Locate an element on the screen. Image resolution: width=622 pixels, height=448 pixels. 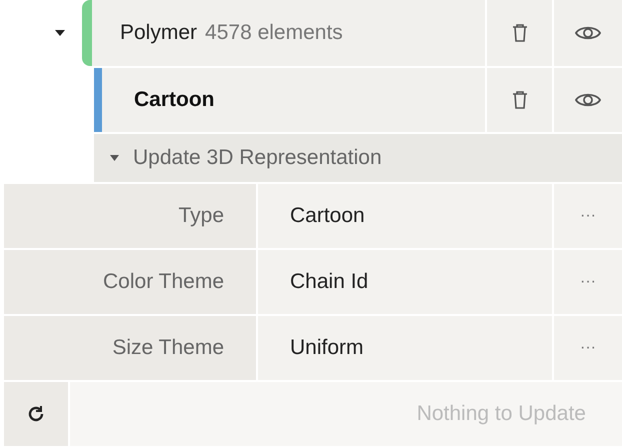
refresh-button is located at coordinates (36, 414).